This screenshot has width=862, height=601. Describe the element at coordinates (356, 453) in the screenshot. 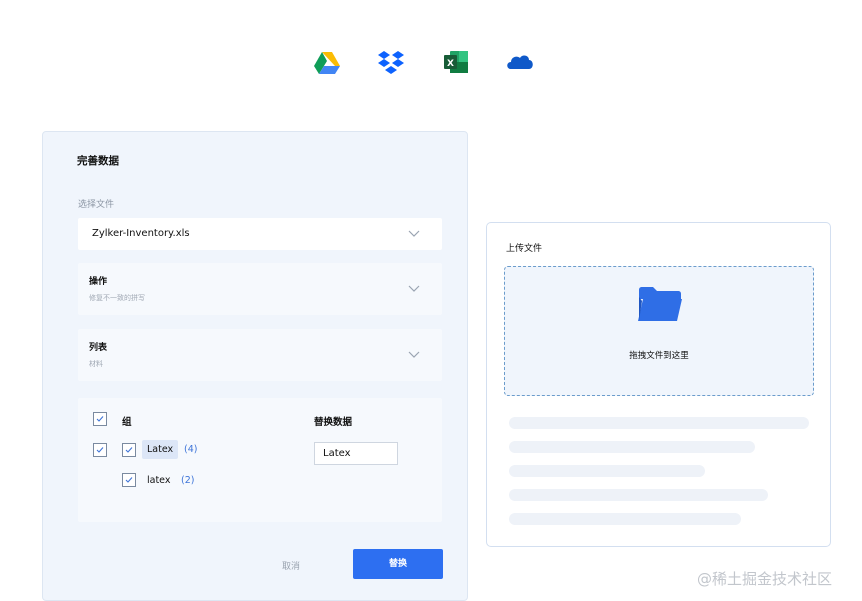

I see `replace-value-input: Latex` at that location.